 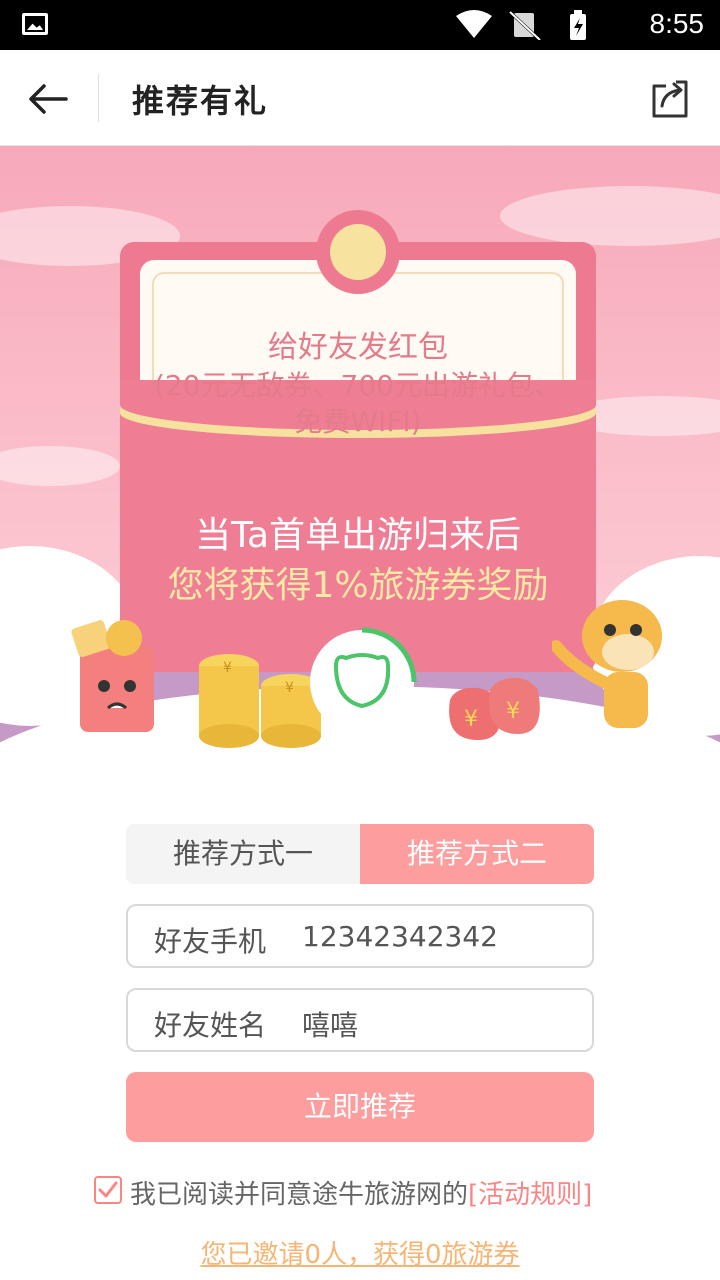 What do you see at coordinates (363, 680) in the screenshot?
I see `cow-logo-icon` at bounding box center [363, 680].